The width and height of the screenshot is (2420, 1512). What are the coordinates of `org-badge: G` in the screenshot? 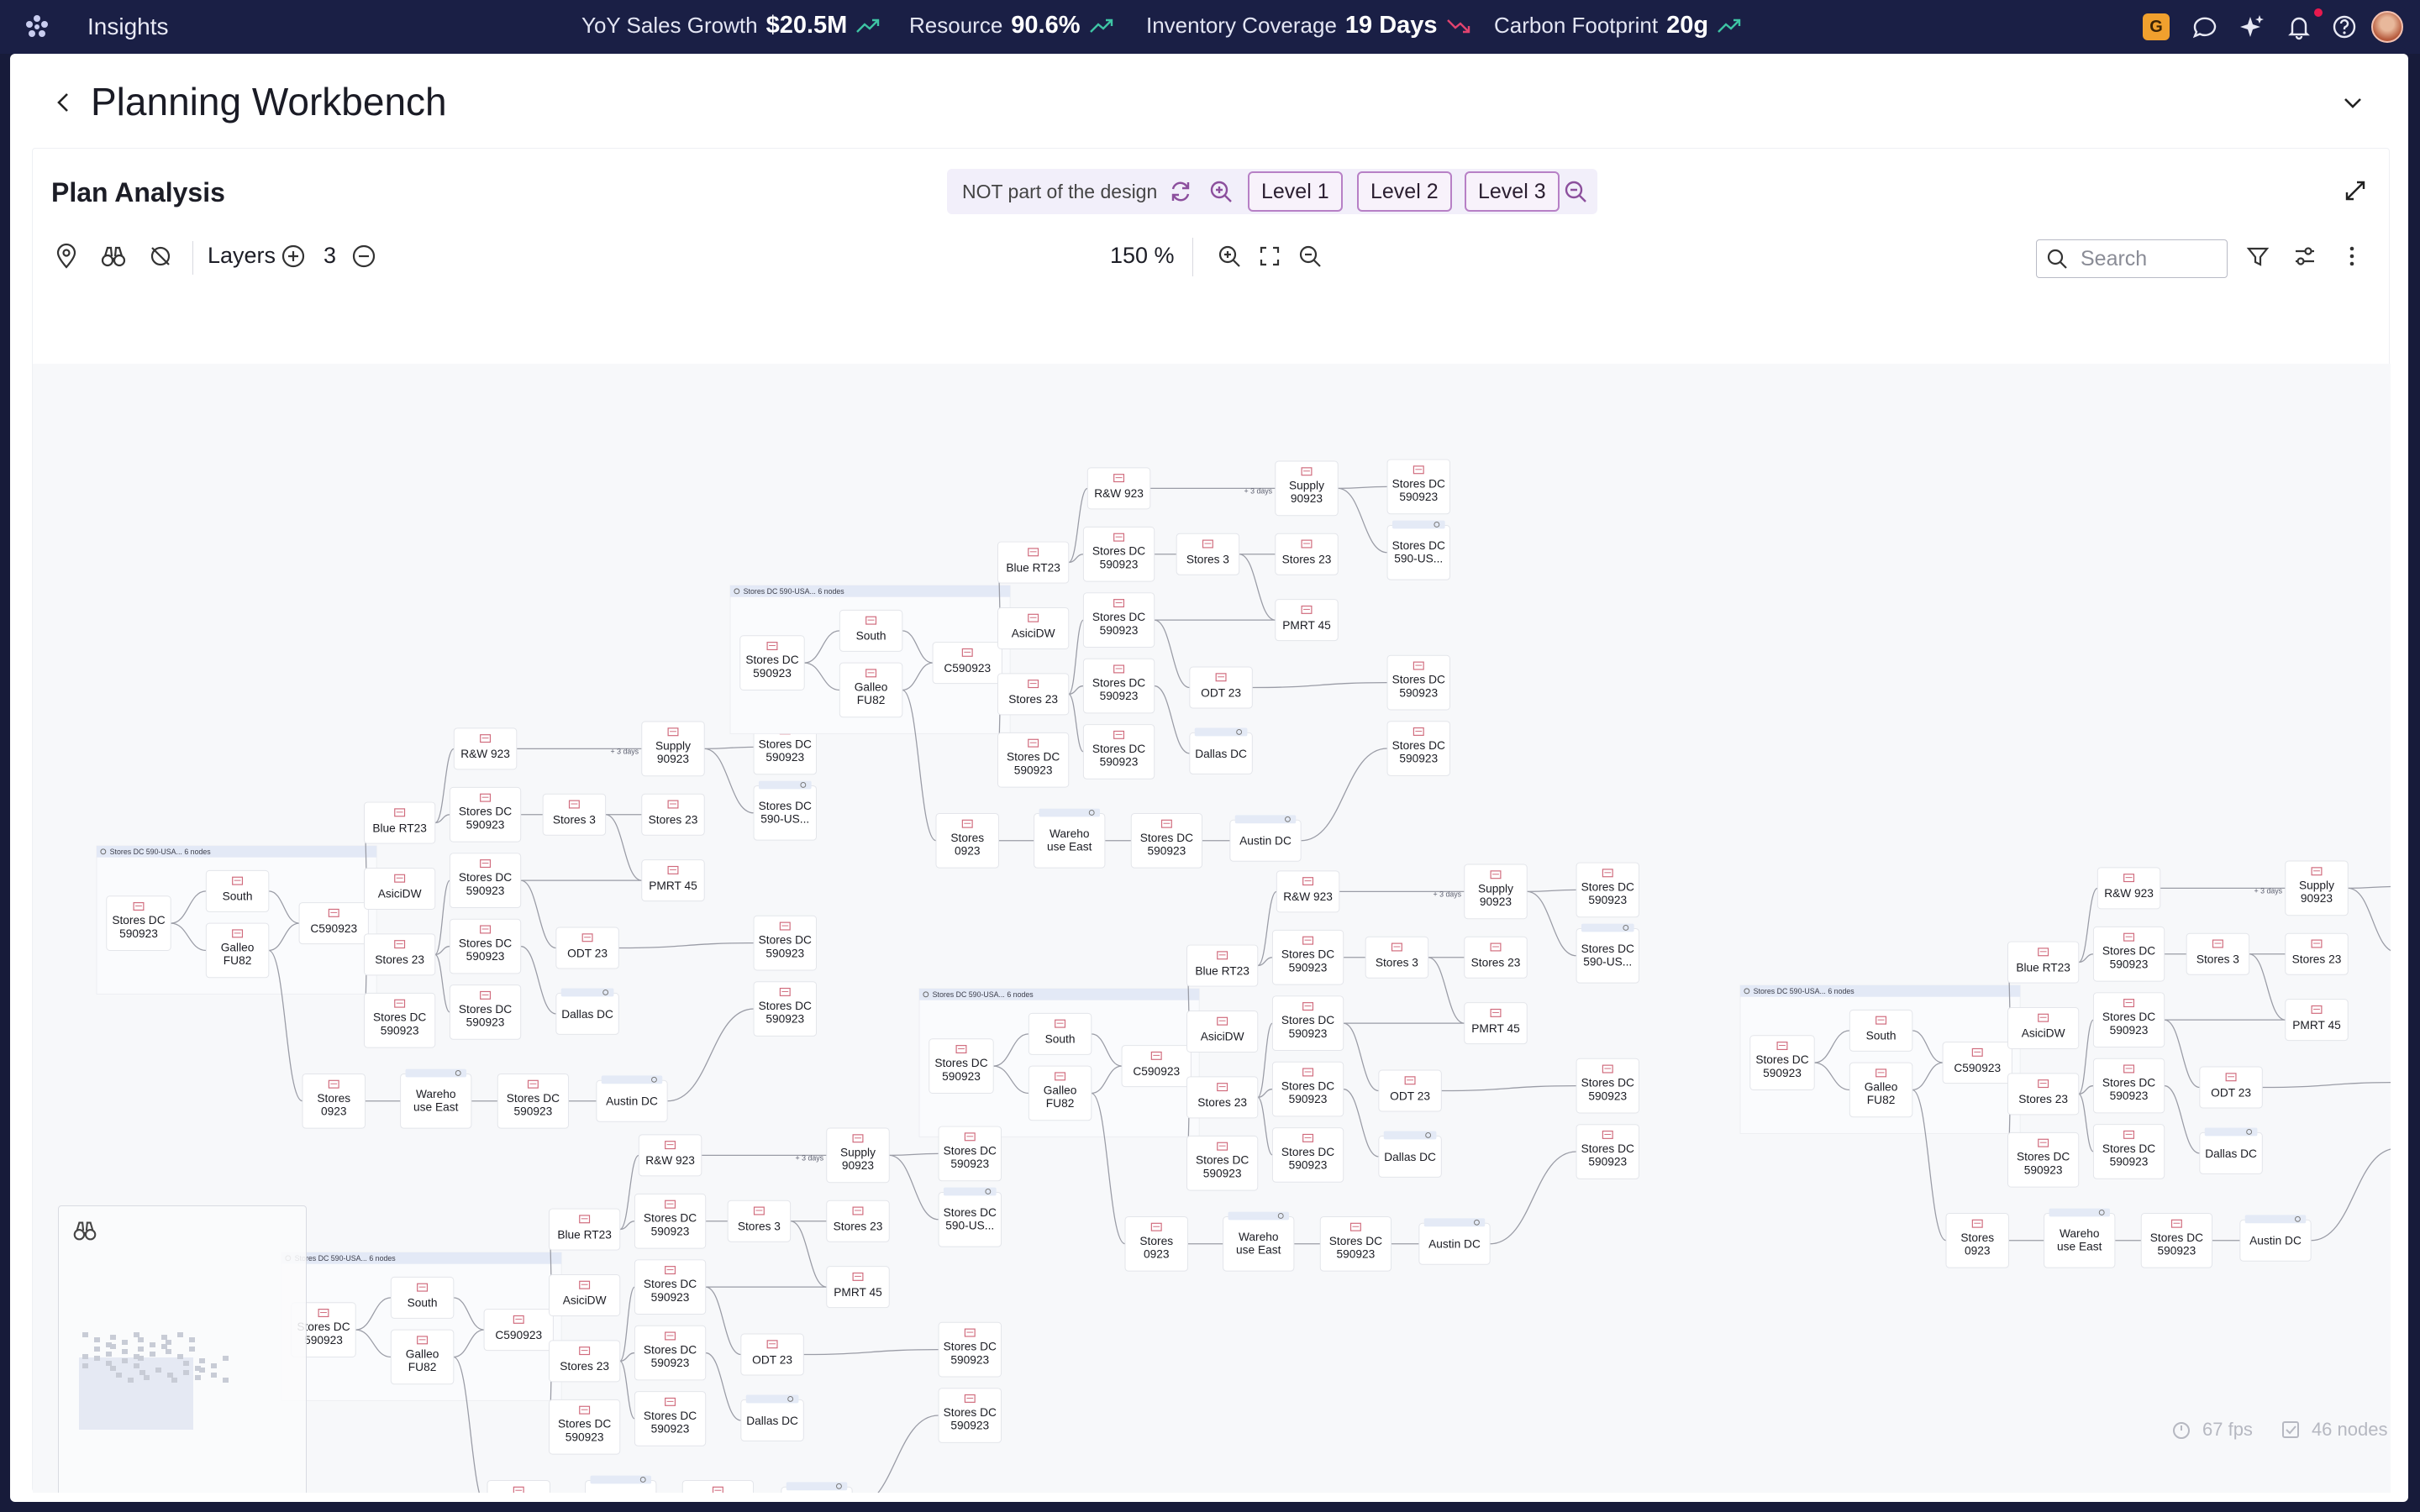 It's located at (2156, 26).